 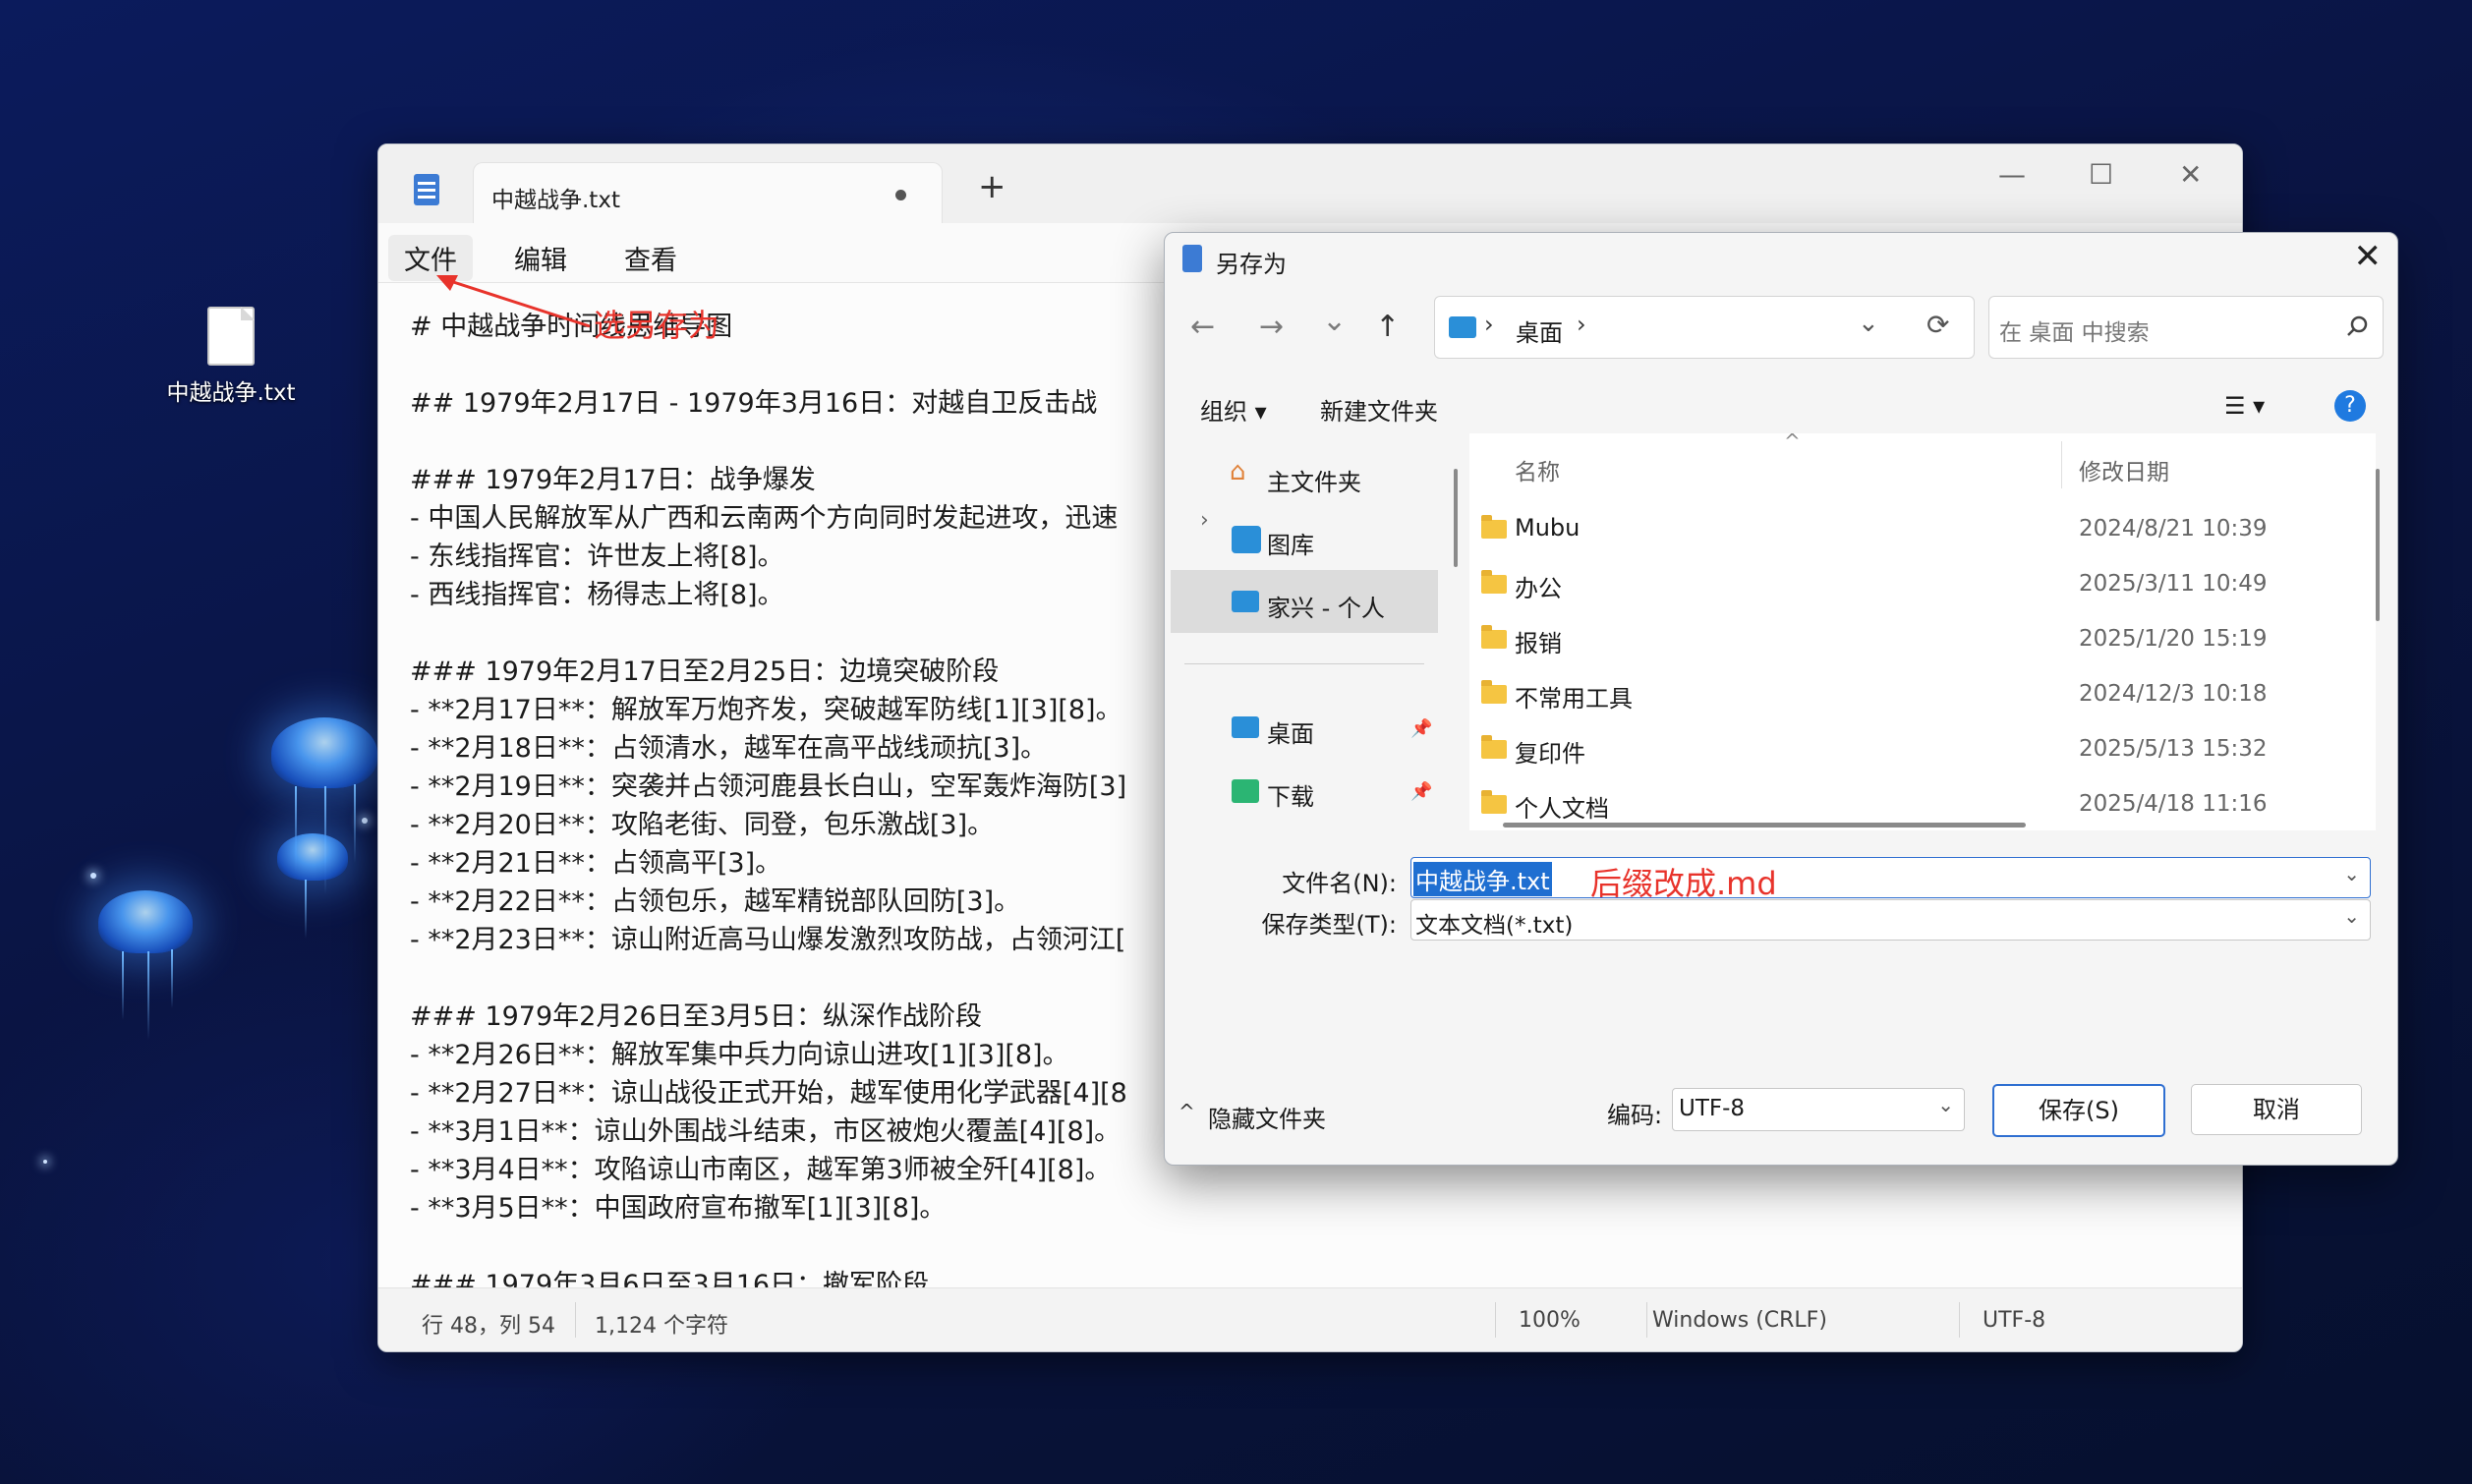 I want to click on editor-line: - **2月18日**：占领清水，越军在高平战线顽抗[3]。, so click(x=729, y=748).